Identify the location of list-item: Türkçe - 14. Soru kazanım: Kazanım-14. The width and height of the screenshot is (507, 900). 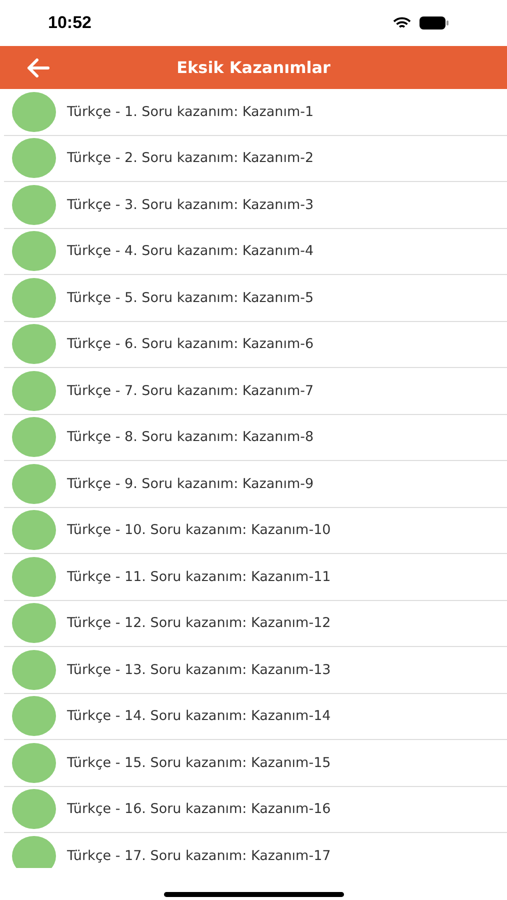
(255, 717).